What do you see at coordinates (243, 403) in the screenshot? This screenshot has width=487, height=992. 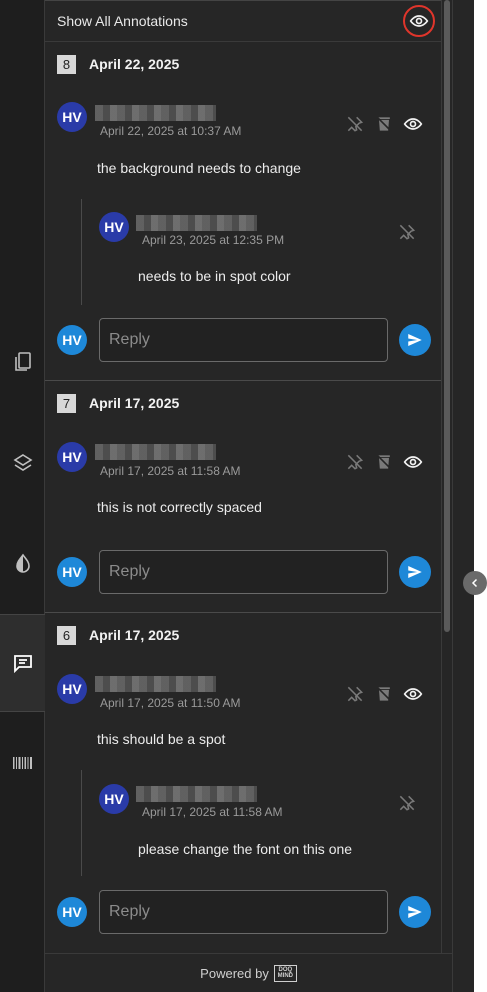 I see `group-header: 7 April 17, 2025` at bounding box center [243, 403].